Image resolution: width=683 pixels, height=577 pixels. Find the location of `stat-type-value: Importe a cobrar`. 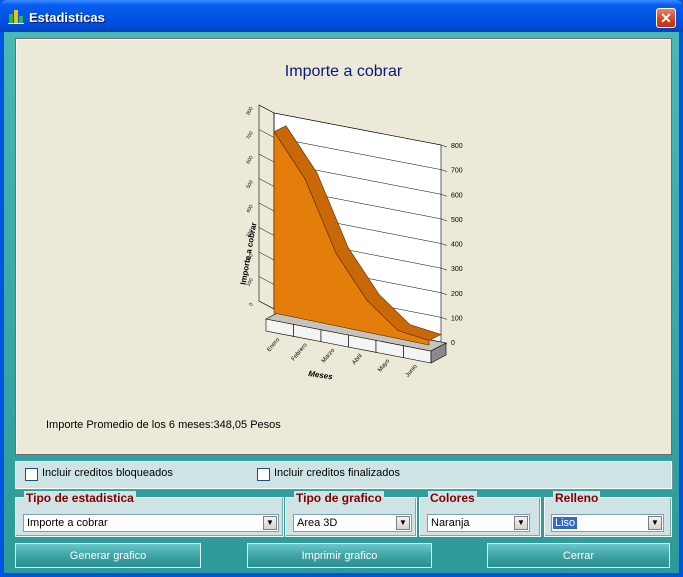

stat-type-value: Importe a cobrar is located at coordinates (67, 523).